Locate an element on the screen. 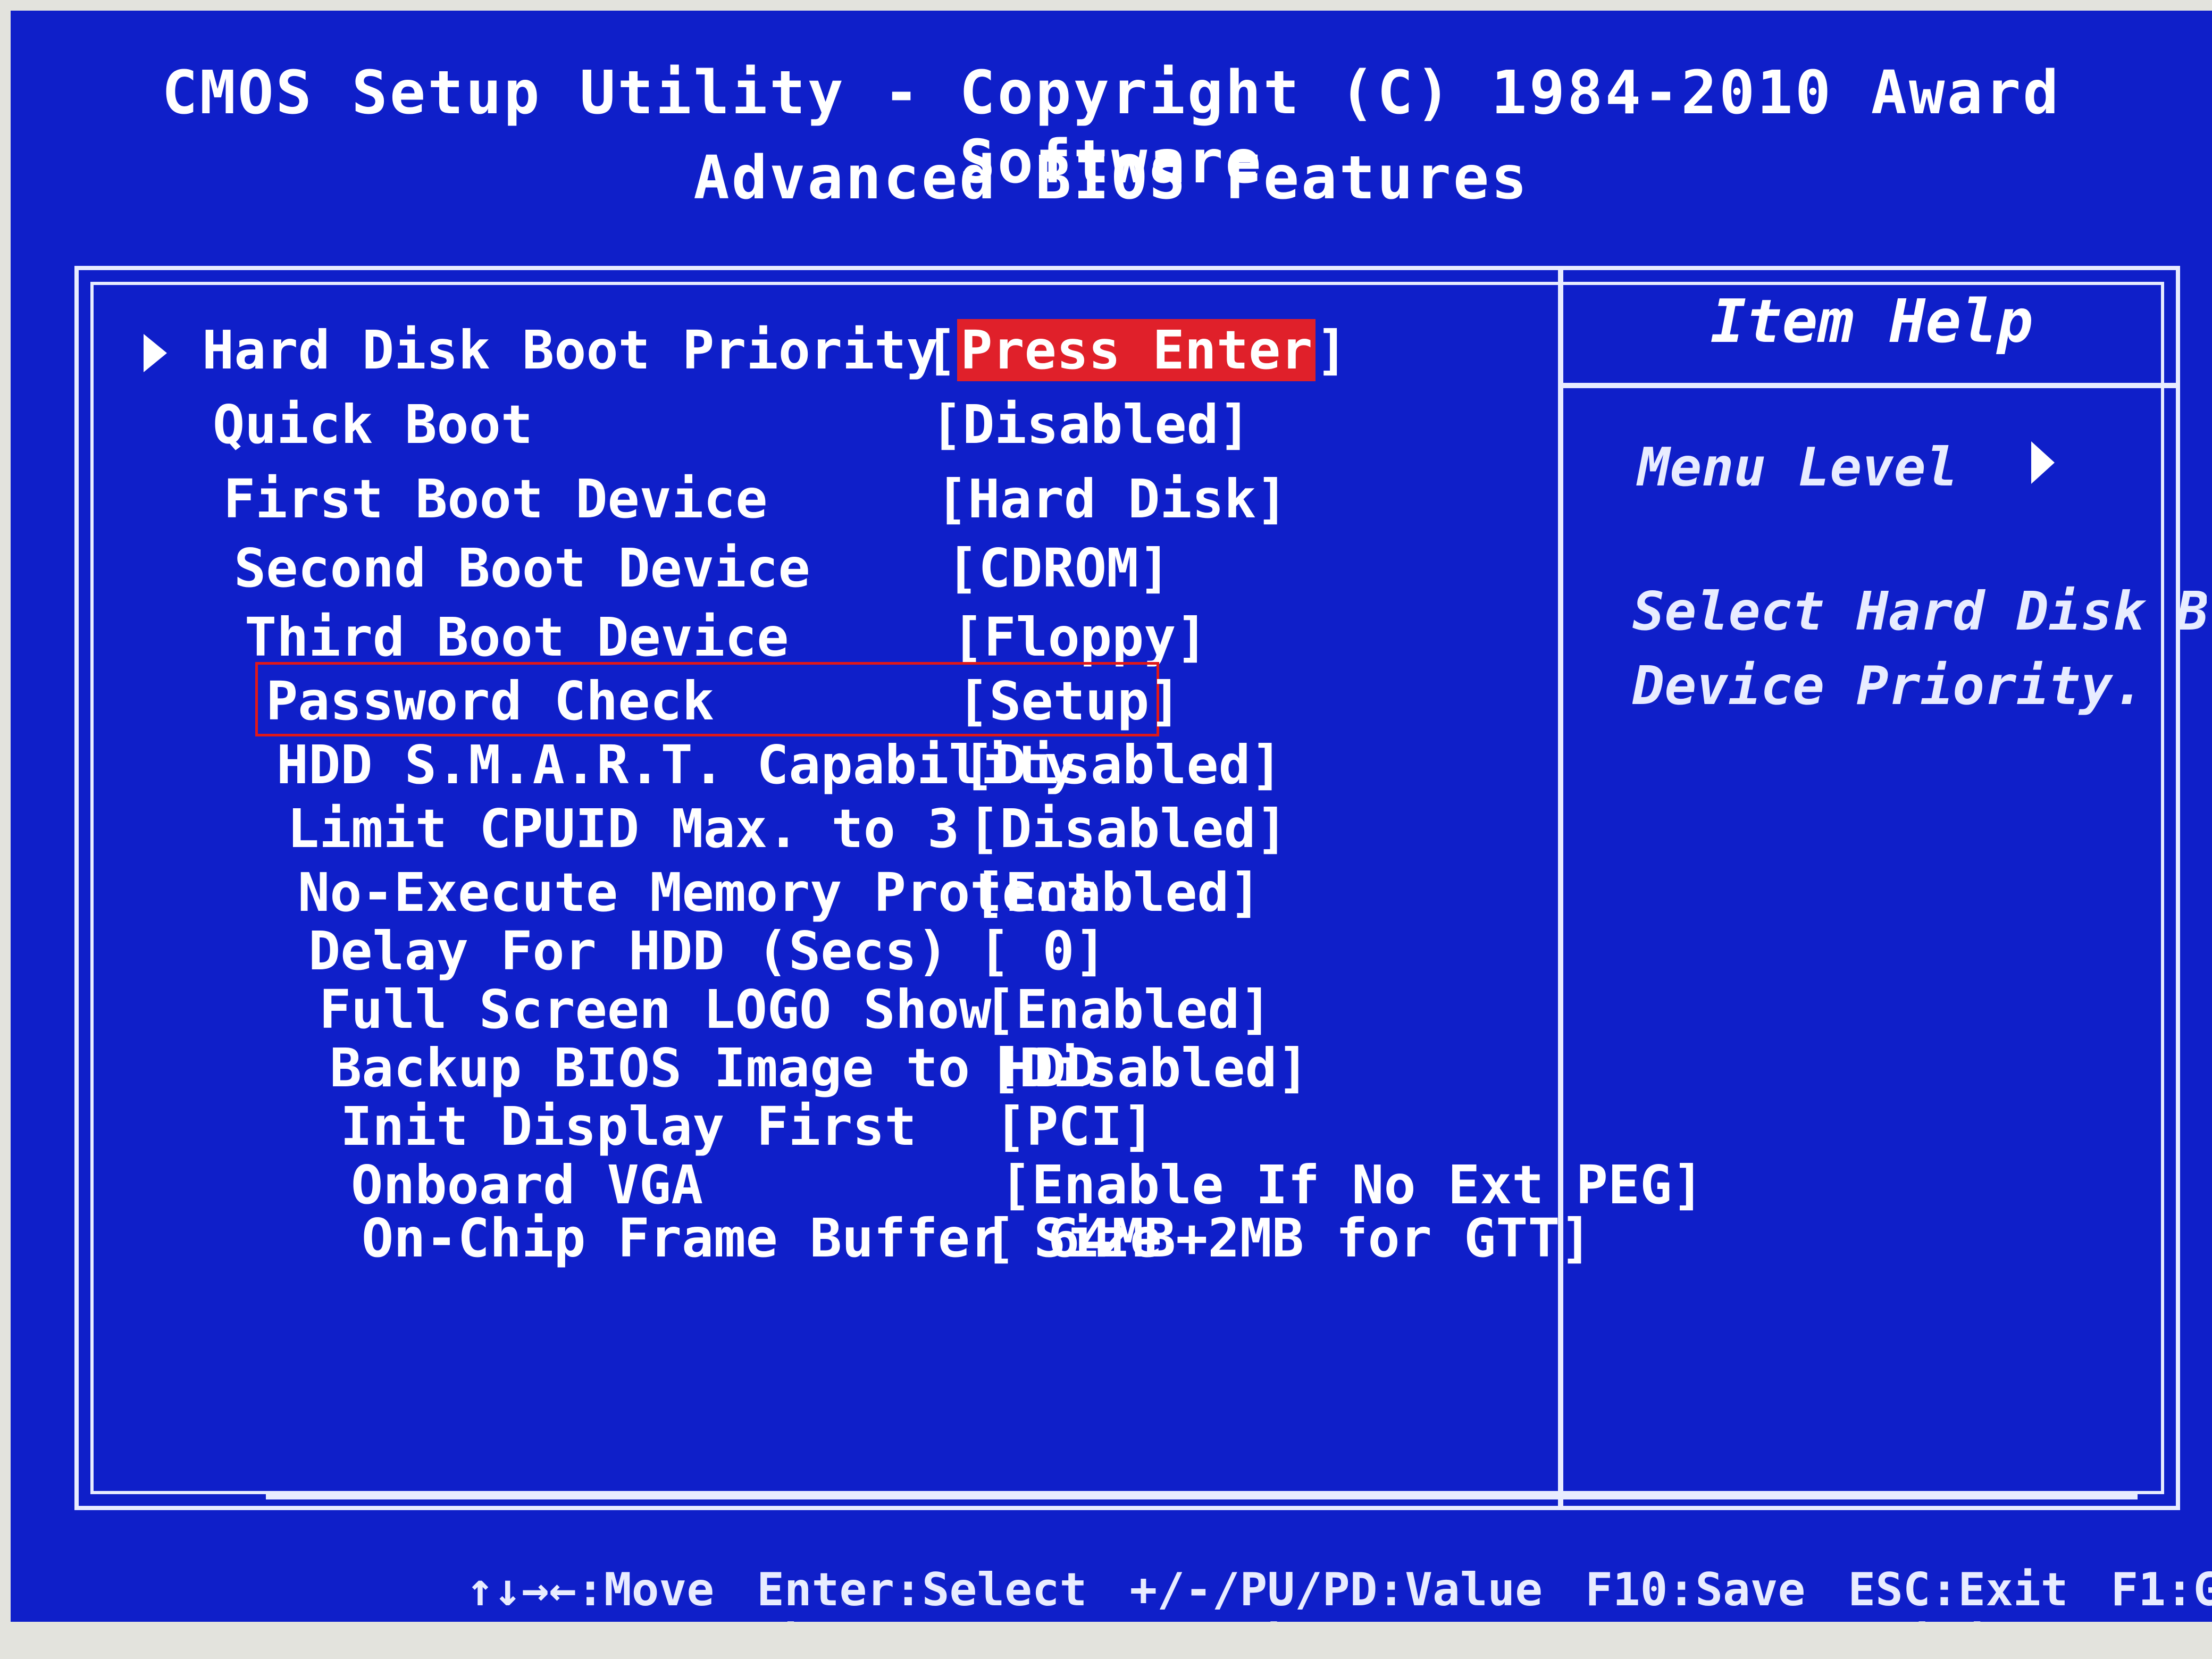 The width and height of the screenshot is (2212, 1659). setting-value: [Setup] is located at coordinates (1069, 701).